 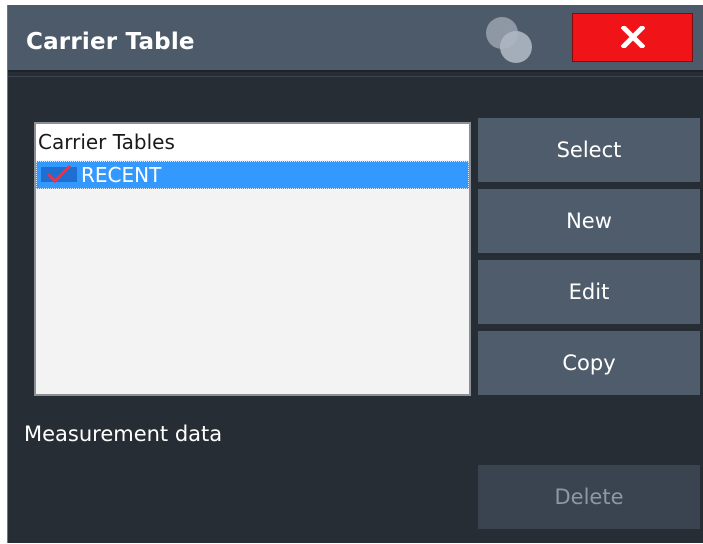 I want to click on copy-button: Copy, so click(x=589, y=363).